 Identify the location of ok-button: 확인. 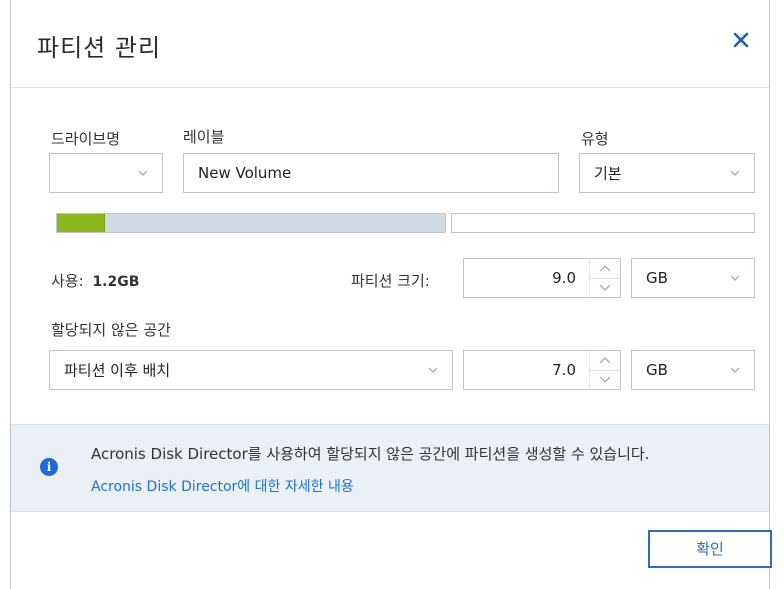
(710, 549).